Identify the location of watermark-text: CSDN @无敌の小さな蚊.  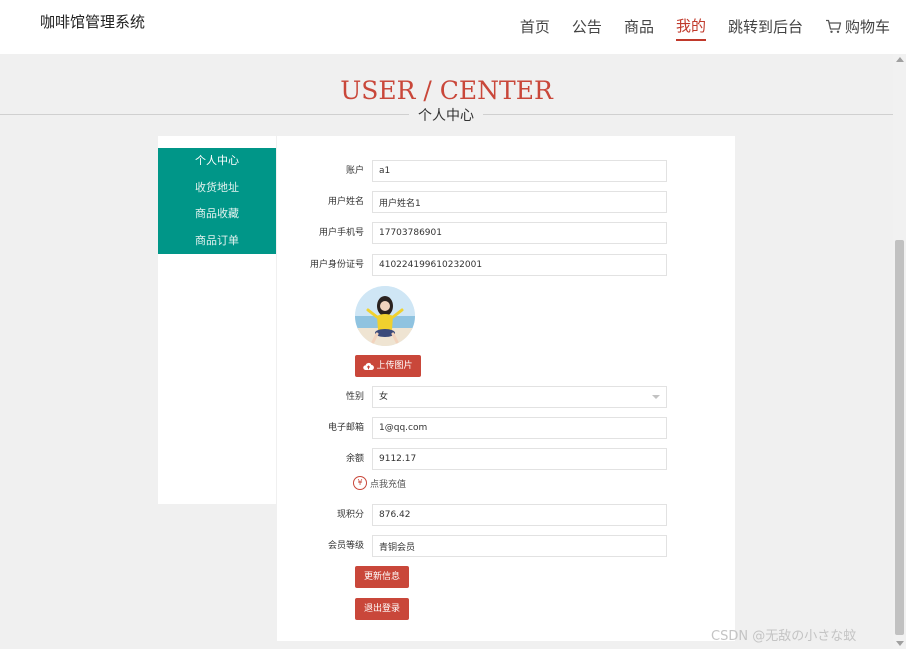
(784, 636).